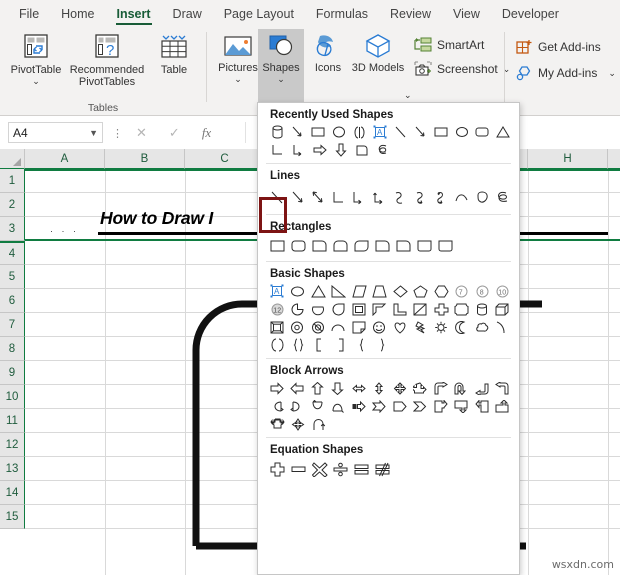  I want to click on row-header-2: 2, so click(12, 205).